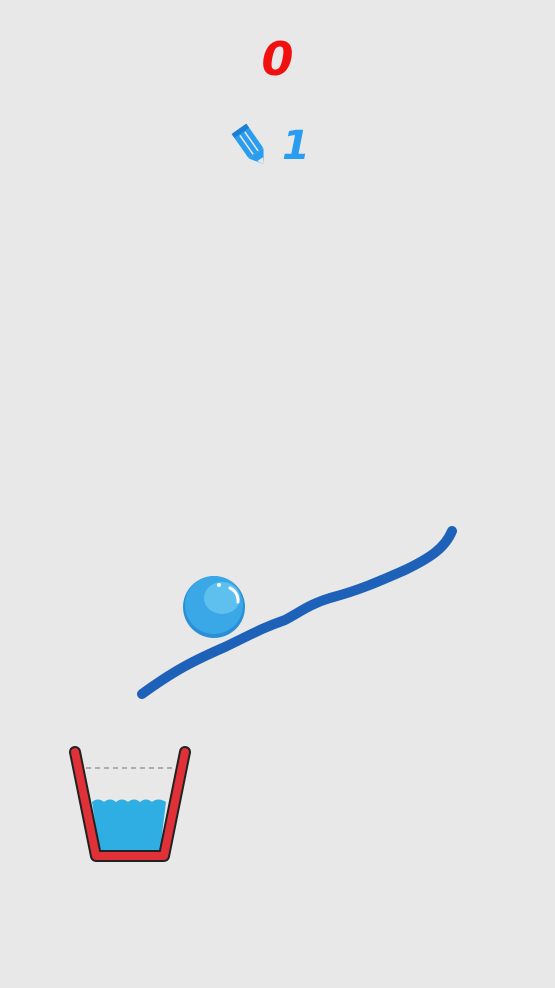 This screenshot has height=988, width=555. I want to click on water-ball, so click(214, 607).